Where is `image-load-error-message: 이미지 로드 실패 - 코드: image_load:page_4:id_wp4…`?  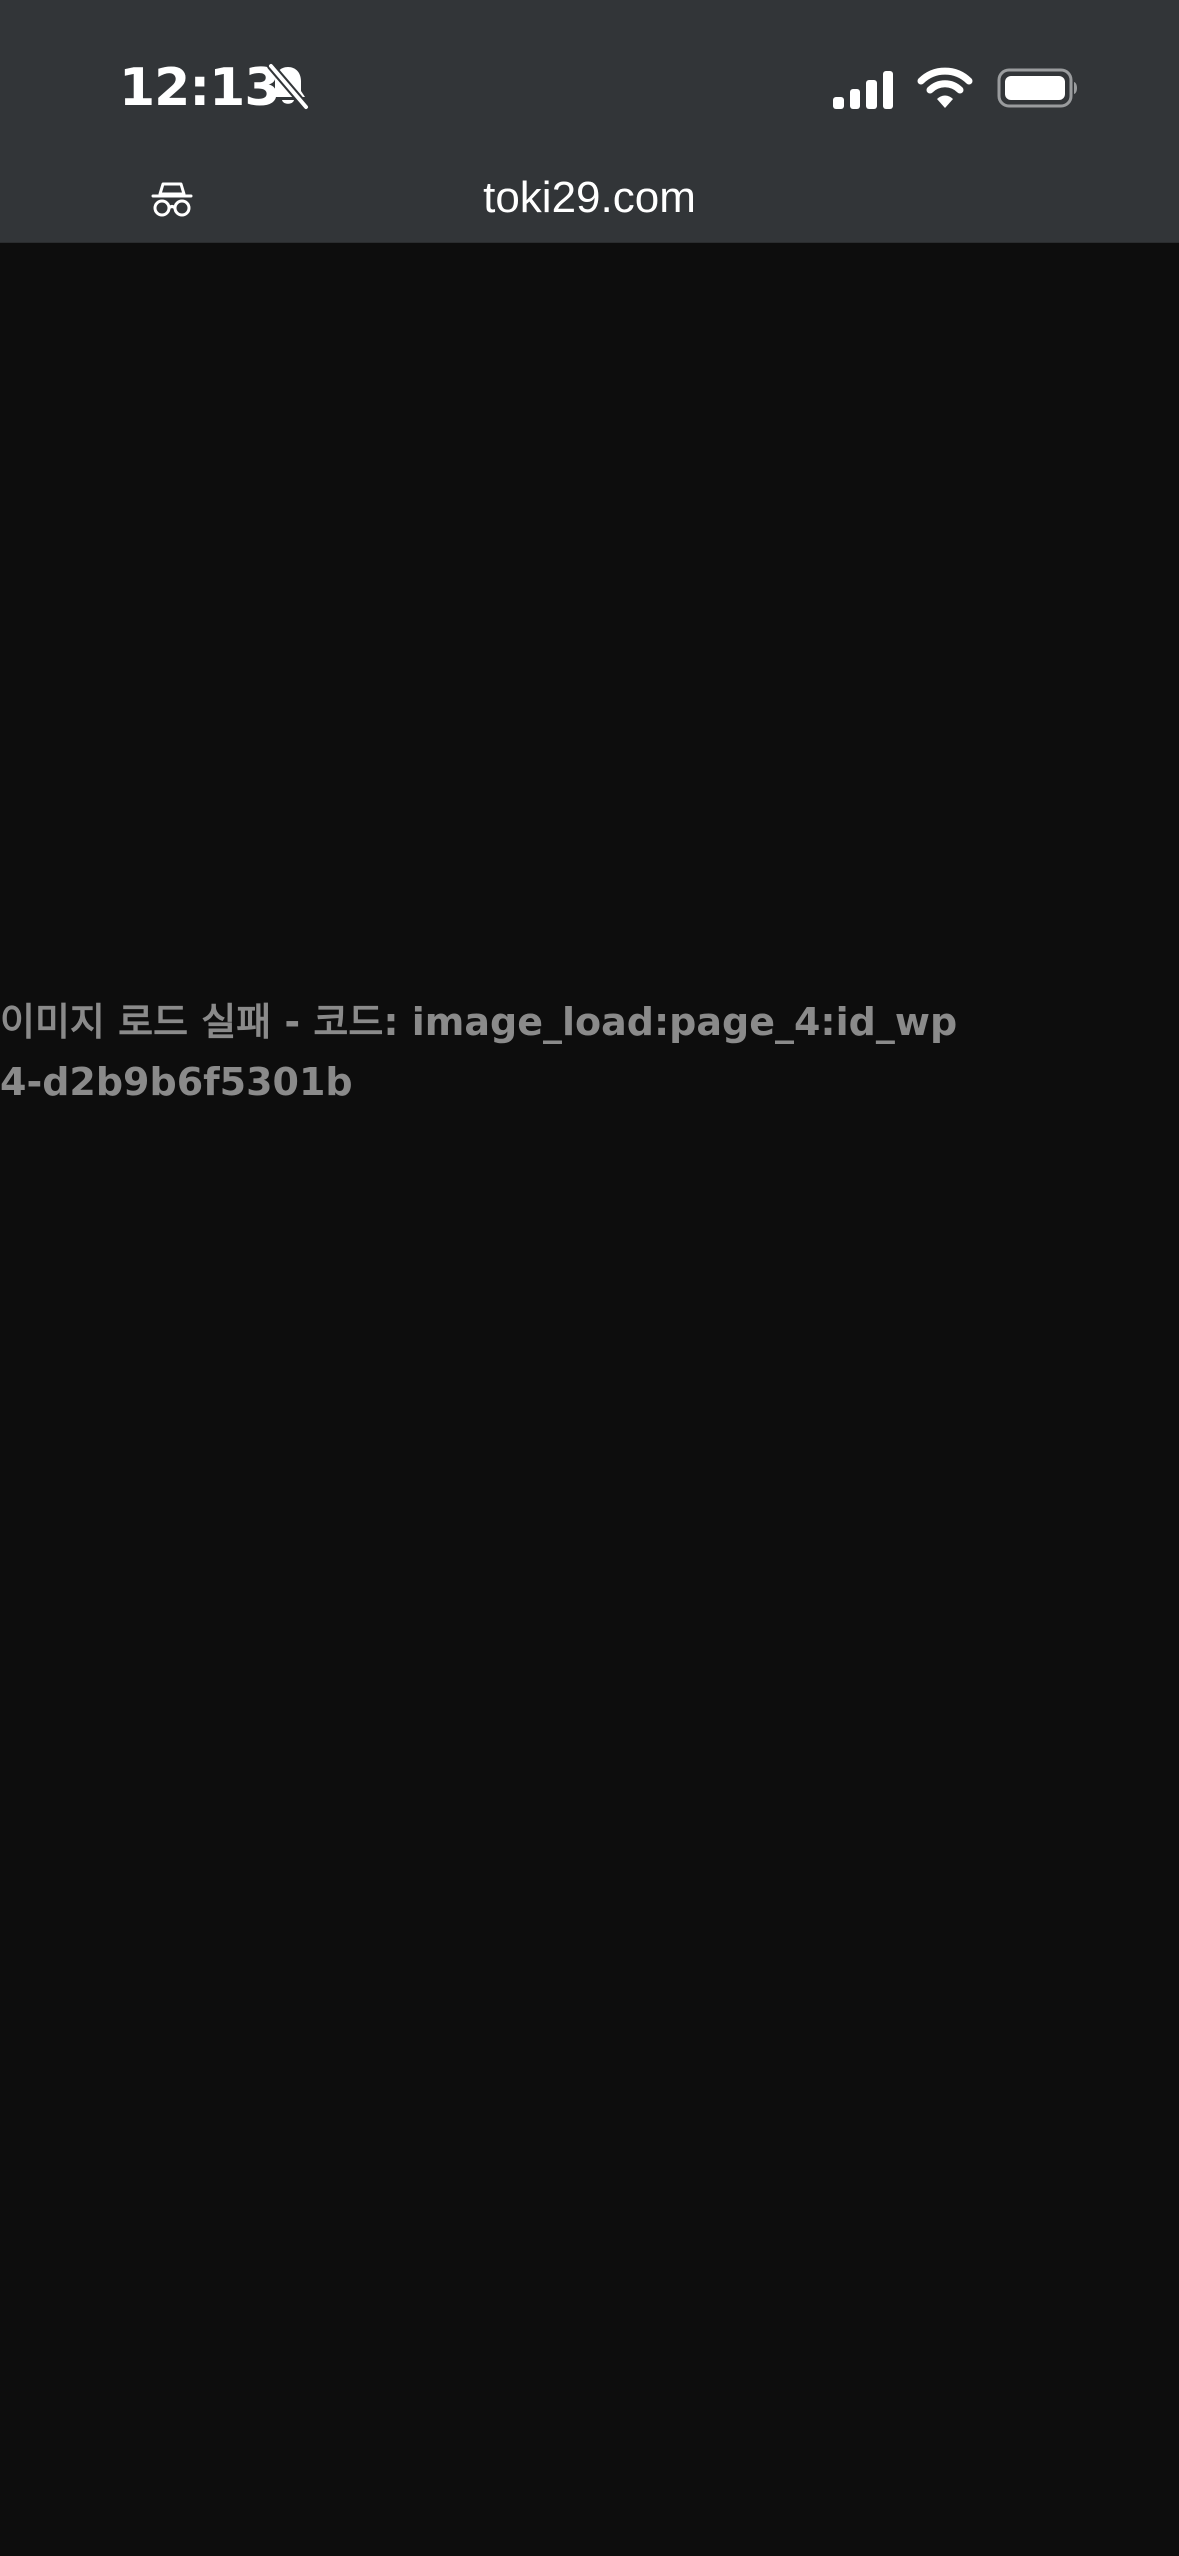 image-load-error-message: 이미지 로드 실패 - 코드: image_load:page_4:id_wp4… is located at coordinates (479, 1052).